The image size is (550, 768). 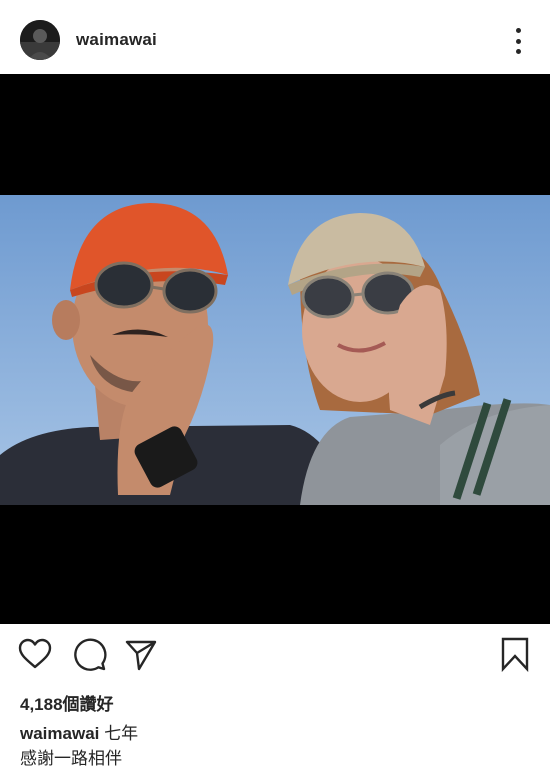 What do you see at coordinates (35, 654) in the screenshot?
I see `heart-icon` at bounding box center [35, 654].